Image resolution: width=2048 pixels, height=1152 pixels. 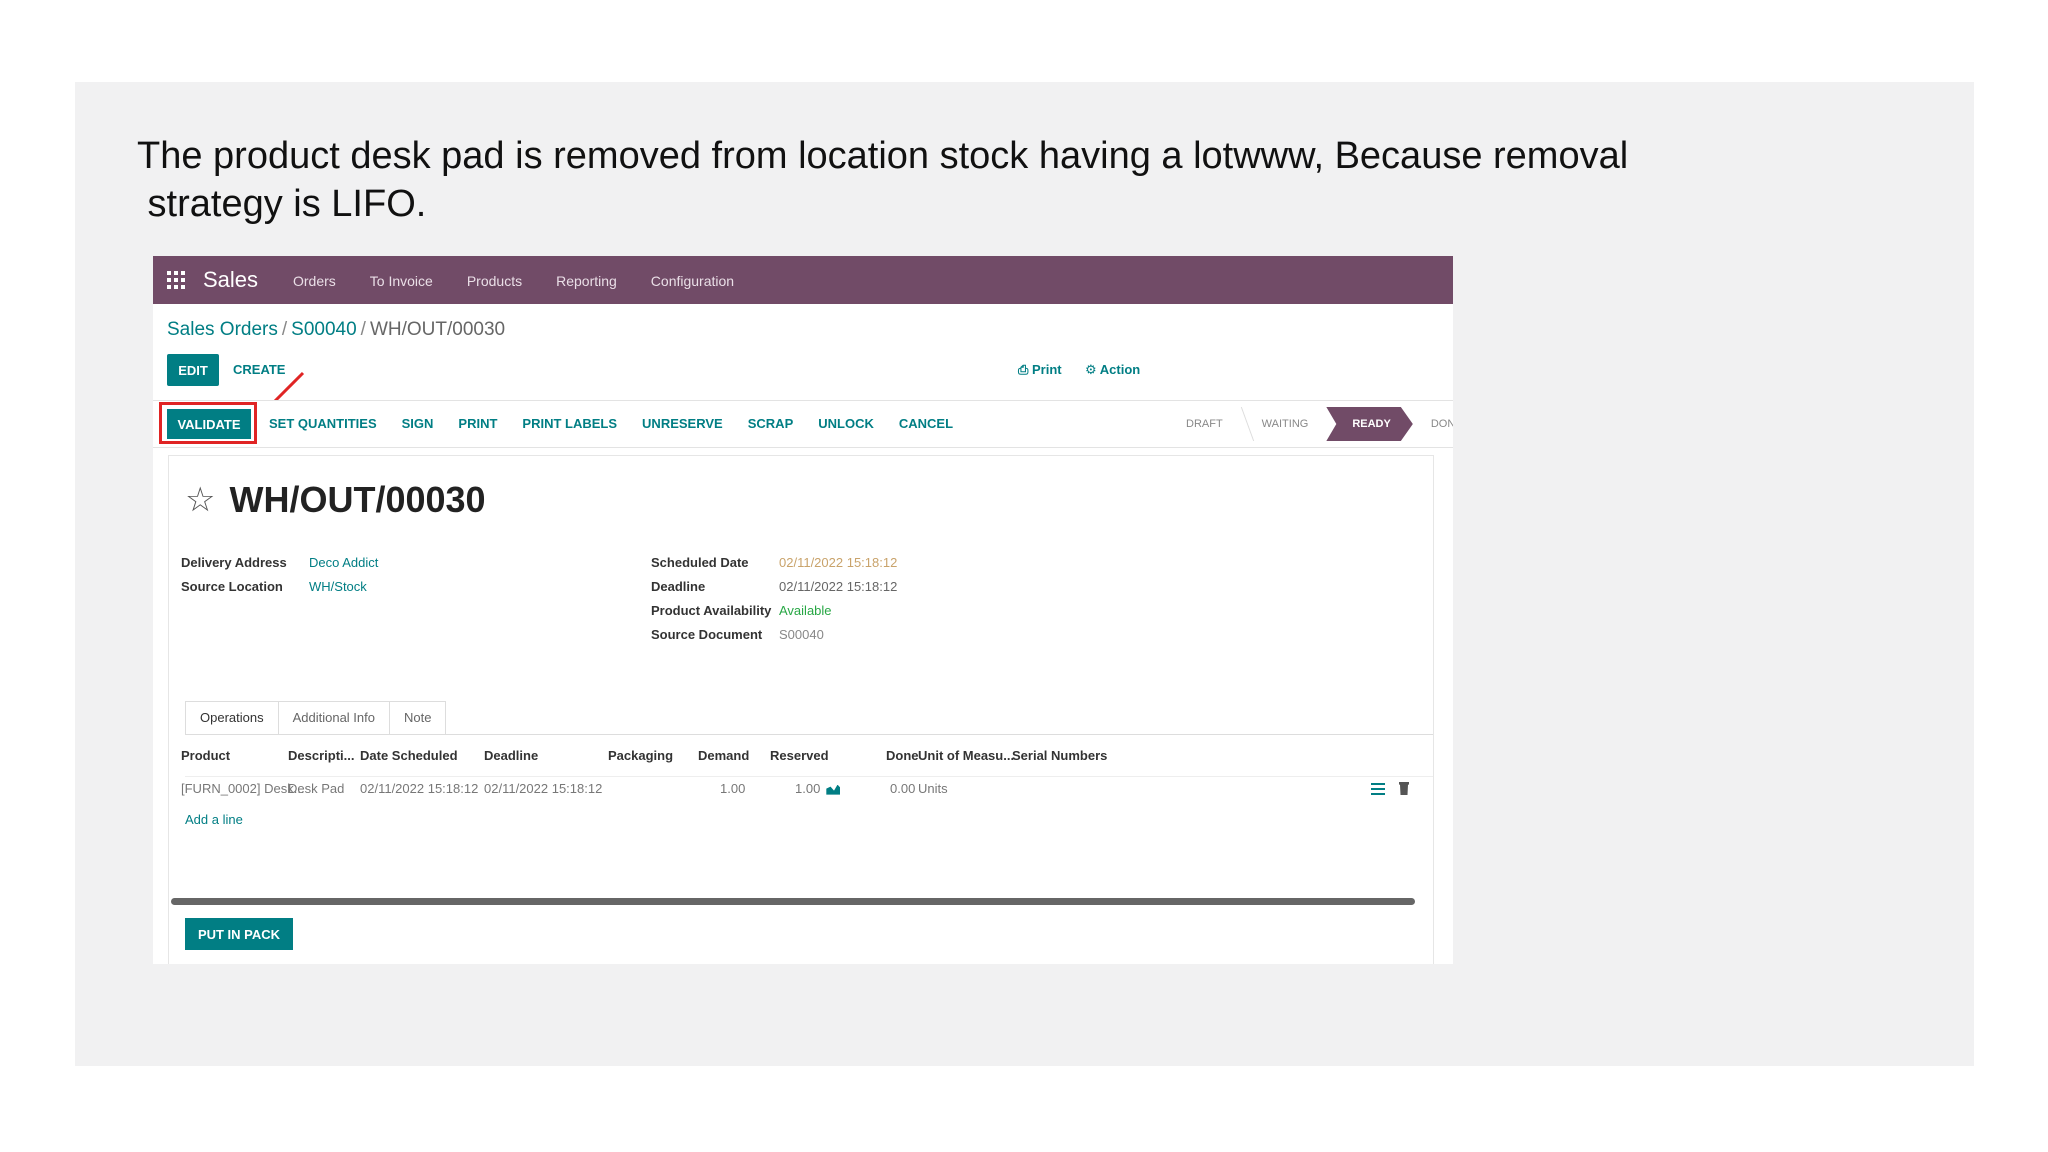 I want to click on menu-item-configuration: Configuration, so click(x=692, y=281).